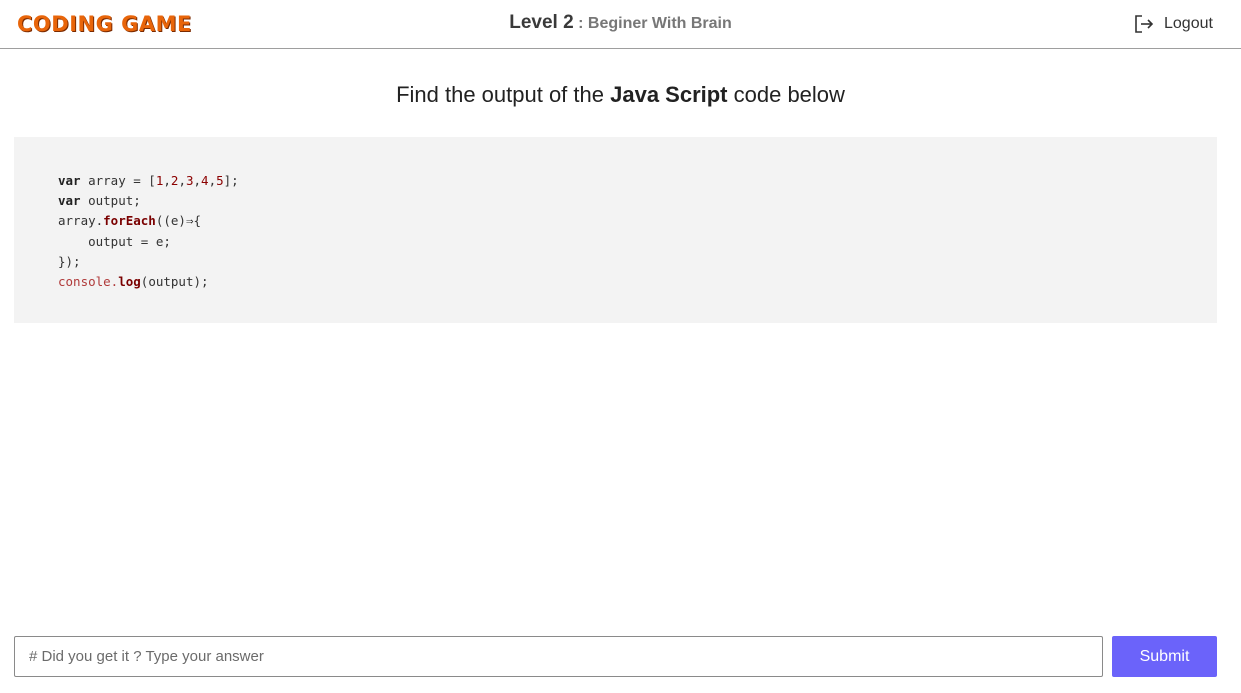 This screenshot has width=1241, height=693. I want to click on code-line: var array = [1,2,3,4,5];, so click(148, 181).